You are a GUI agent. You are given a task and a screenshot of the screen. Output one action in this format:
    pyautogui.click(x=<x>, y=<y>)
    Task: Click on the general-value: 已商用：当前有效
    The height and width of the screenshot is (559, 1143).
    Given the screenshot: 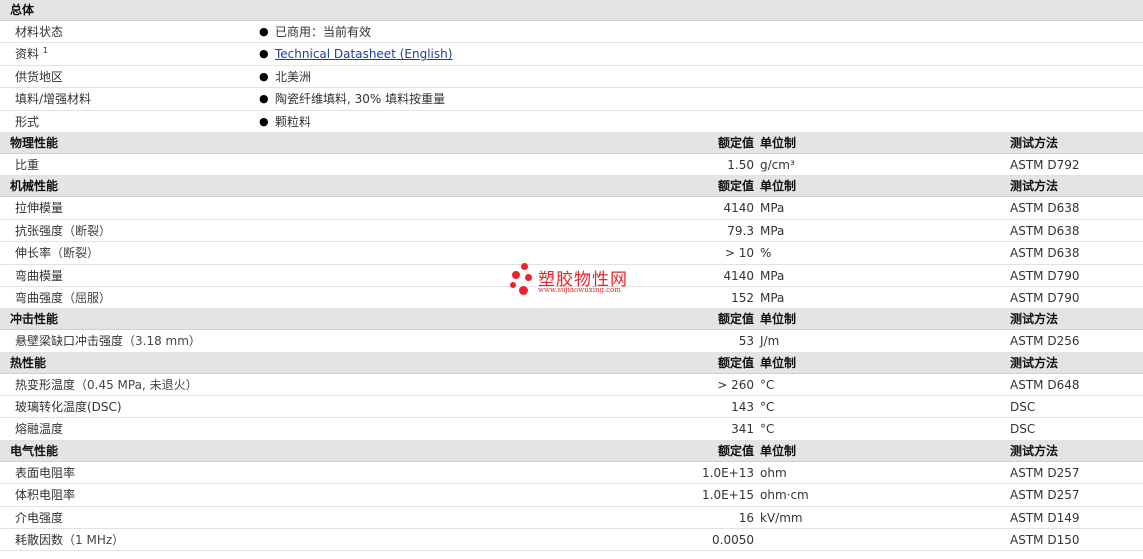 What is the action you would take?
    pyautogui.click(x=323, y=32)
    